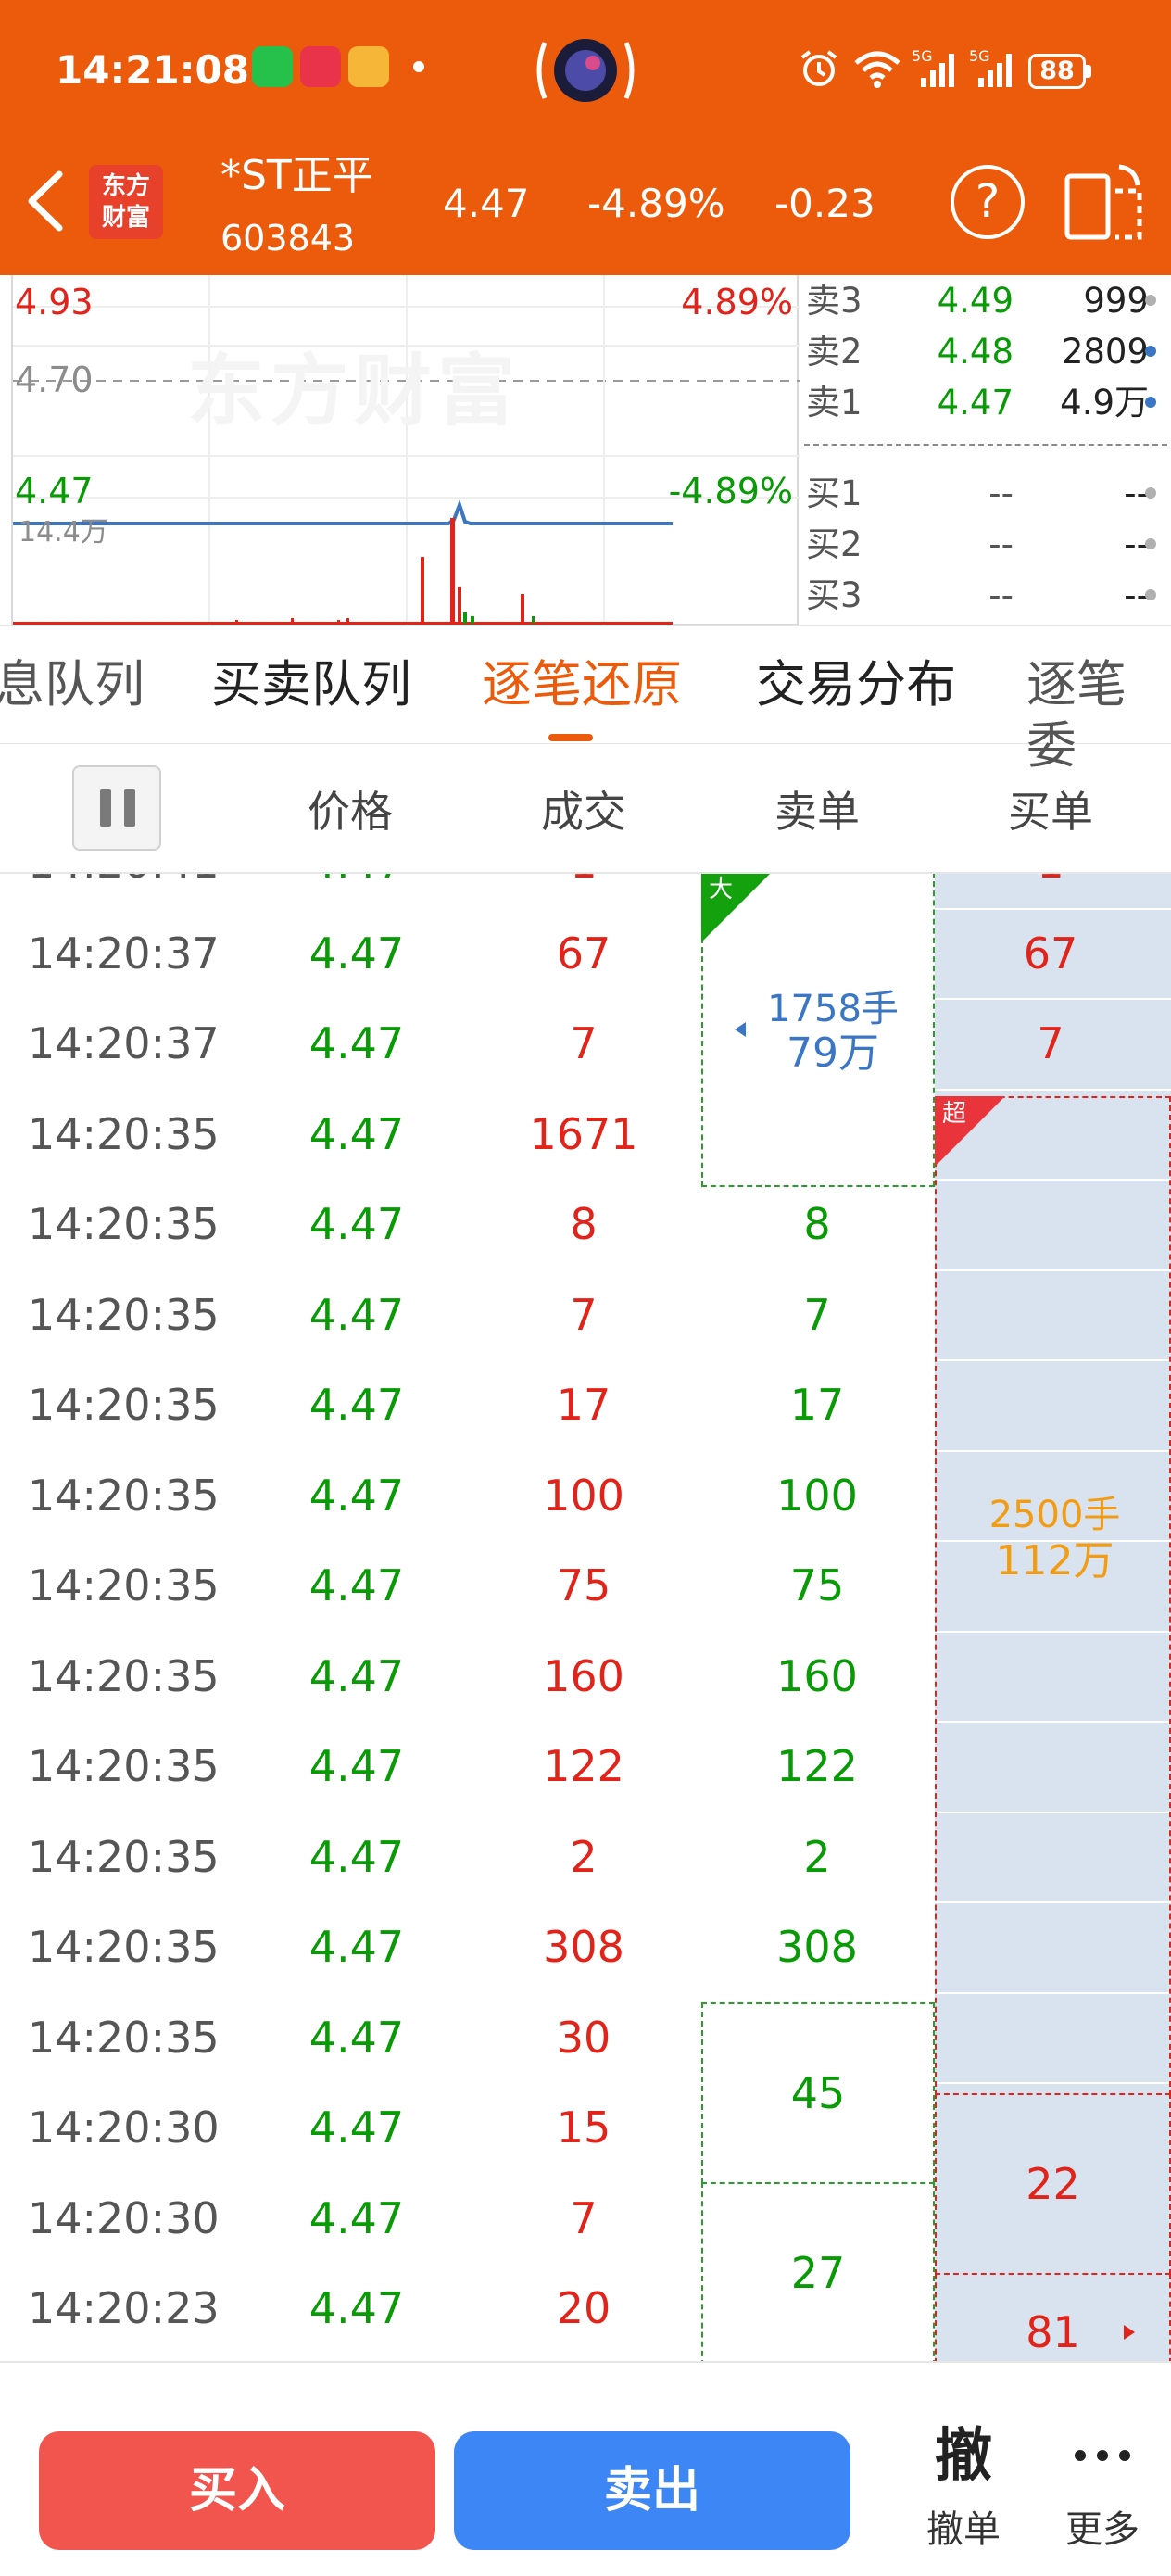  What do you see at coordinates (1088, 72) in the screenshot?
I see `battery-tip` at bounding box center [1088, 72].